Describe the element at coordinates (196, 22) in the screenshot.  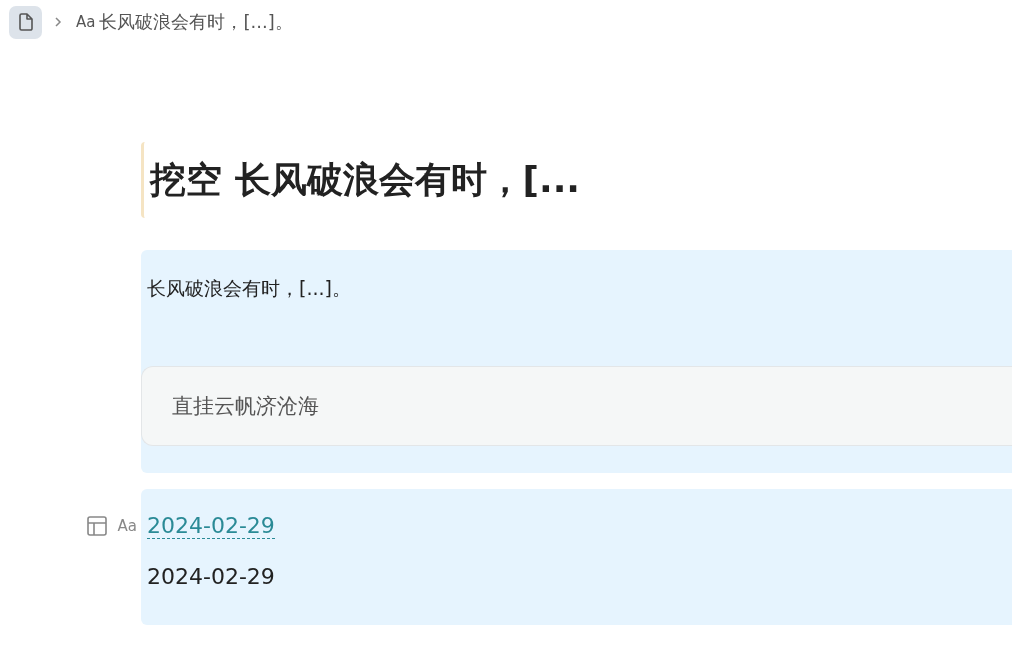
I see `breadcrumb-title: 长风破浪会有时，[...]。` at that location.